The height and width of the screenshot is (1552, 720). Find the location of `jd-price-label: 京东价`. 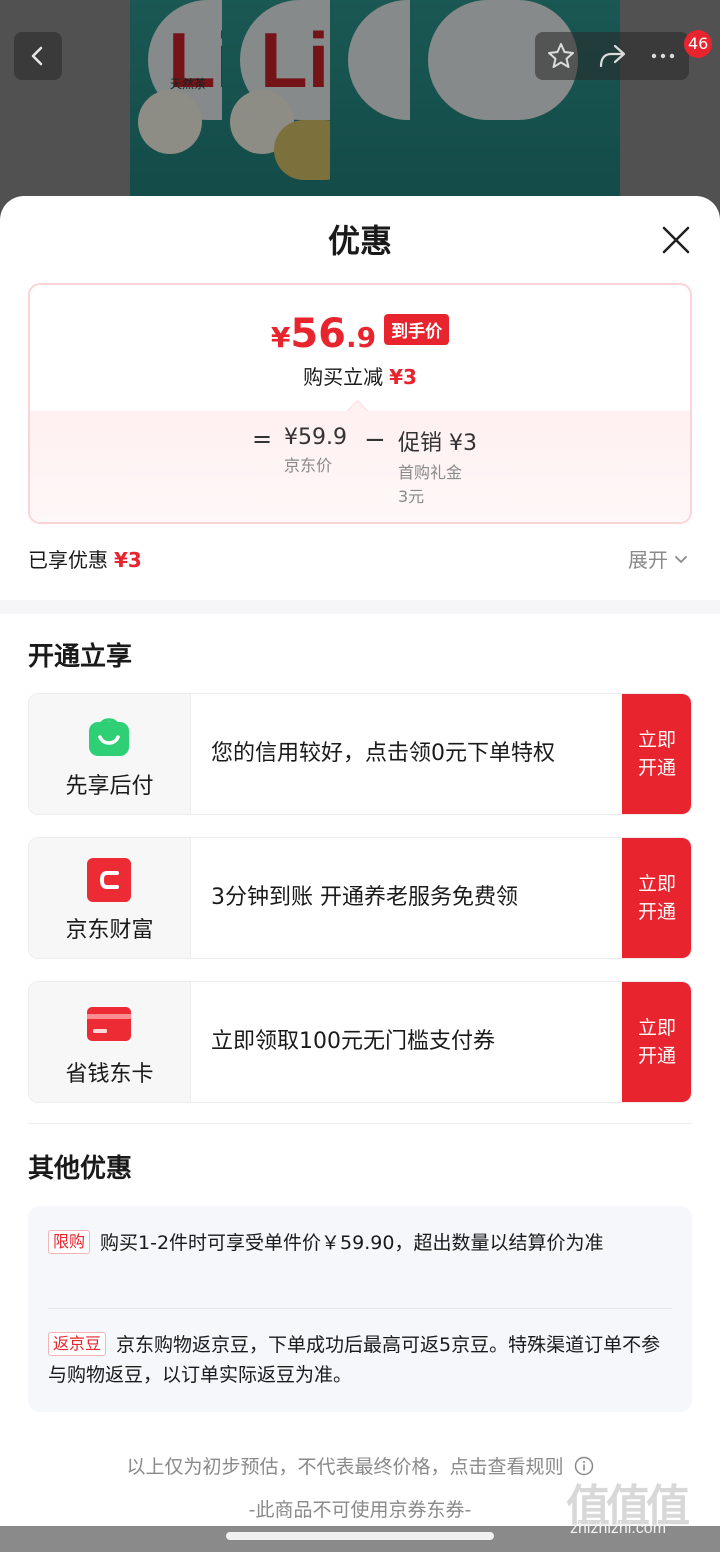

jd-price-label: 京东价 is located at coordinates (308, 465).